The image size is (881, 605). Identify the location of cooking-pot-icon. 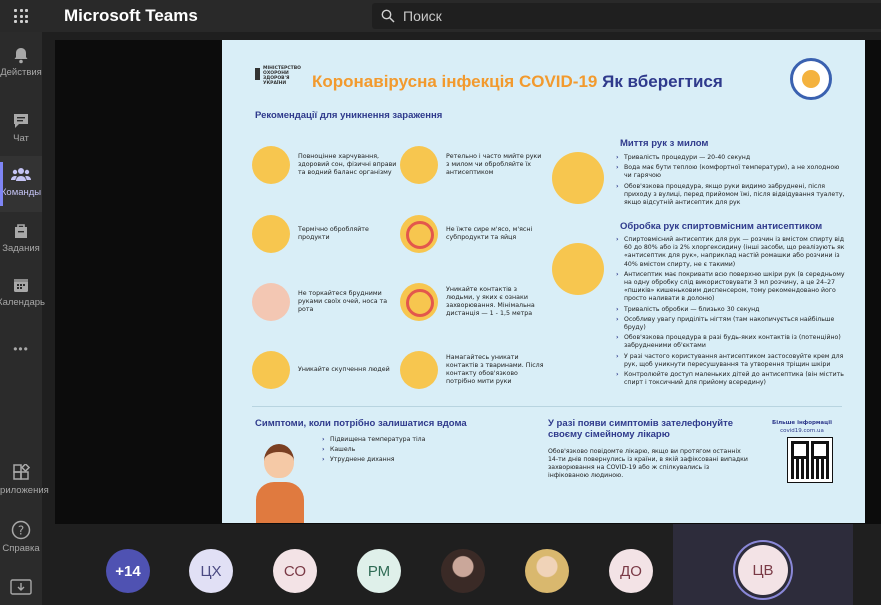
(271, 234).